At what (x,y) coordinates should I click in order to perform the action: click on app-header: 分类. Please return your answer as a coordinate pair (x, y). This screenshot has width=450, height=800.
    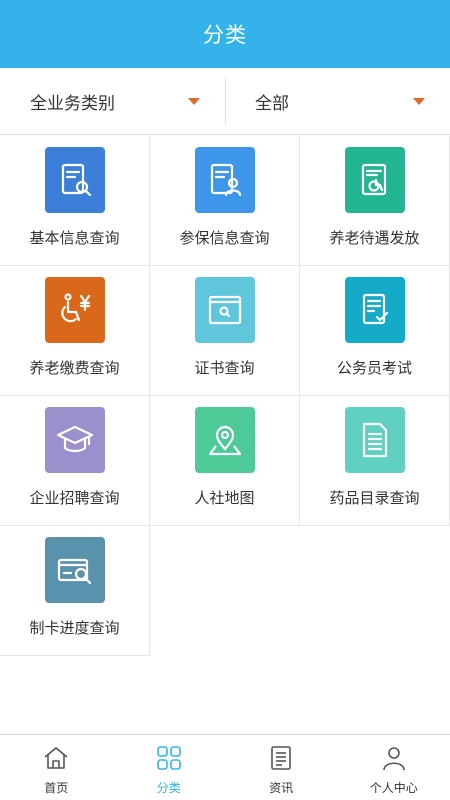
    Looking at the image, I should click on (225, 34).